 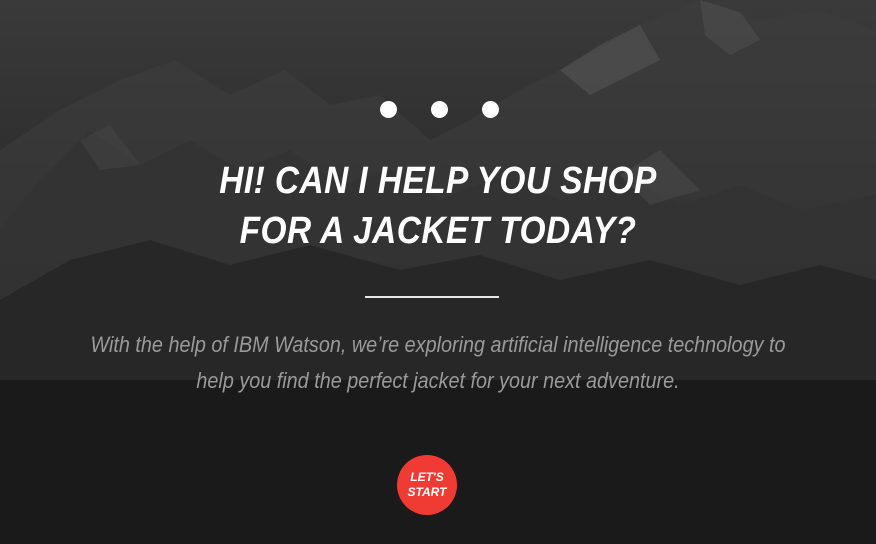 I want to click on lets-start-label-line-2: START, so click(x=427, y=492).